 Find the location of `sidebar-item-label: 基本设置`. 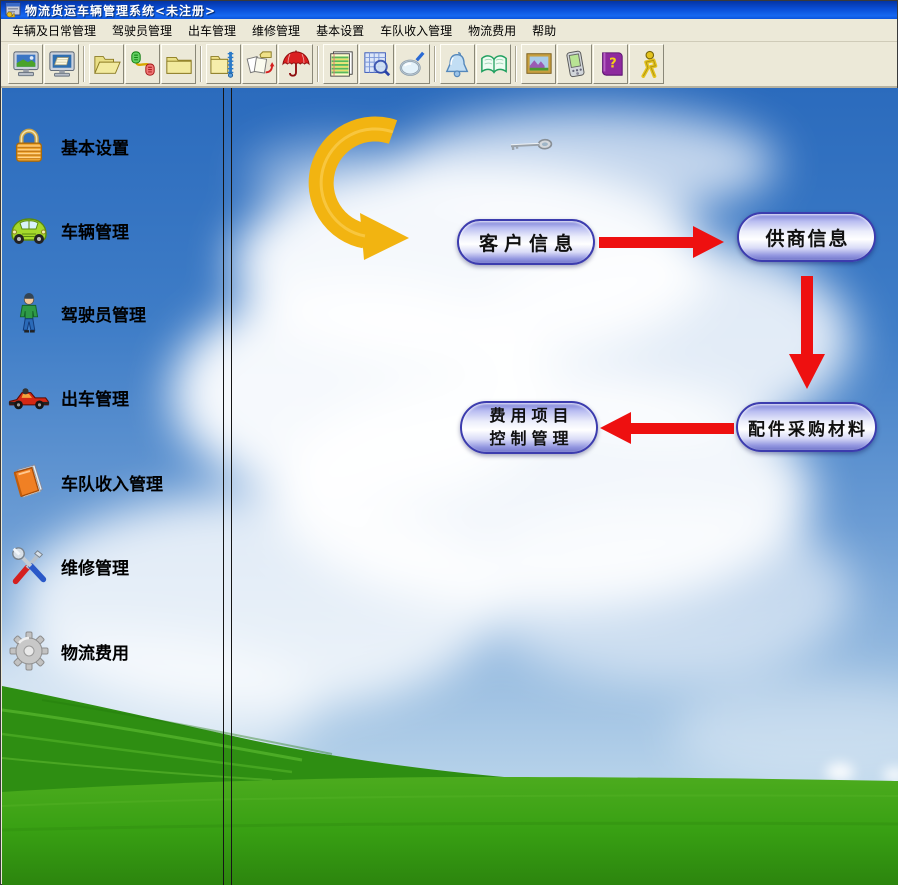

sidebar-item-label: 基本设置 is located at coordinates (95, 148).